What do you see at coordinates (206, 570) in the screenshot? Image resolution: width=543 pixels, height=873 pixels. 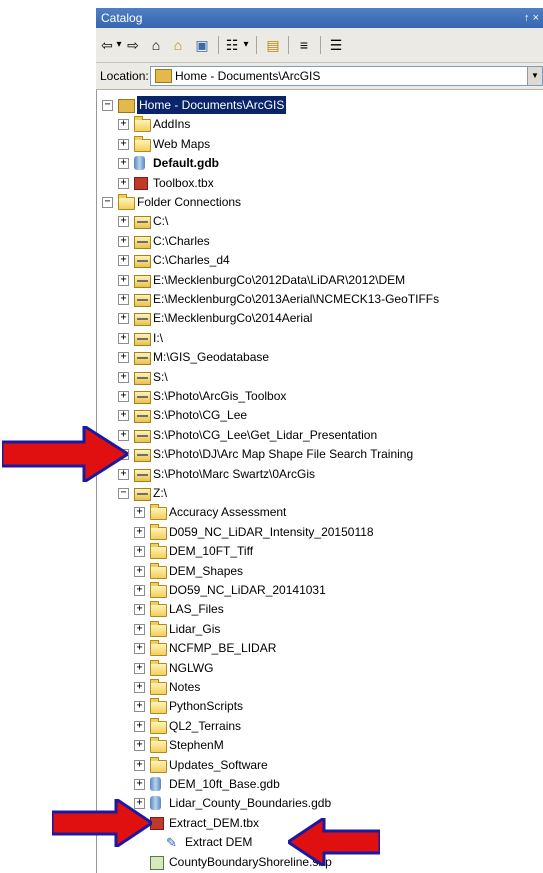 I see `tree-item-label: DEM_Shapes` at bounding box center [206, 570].